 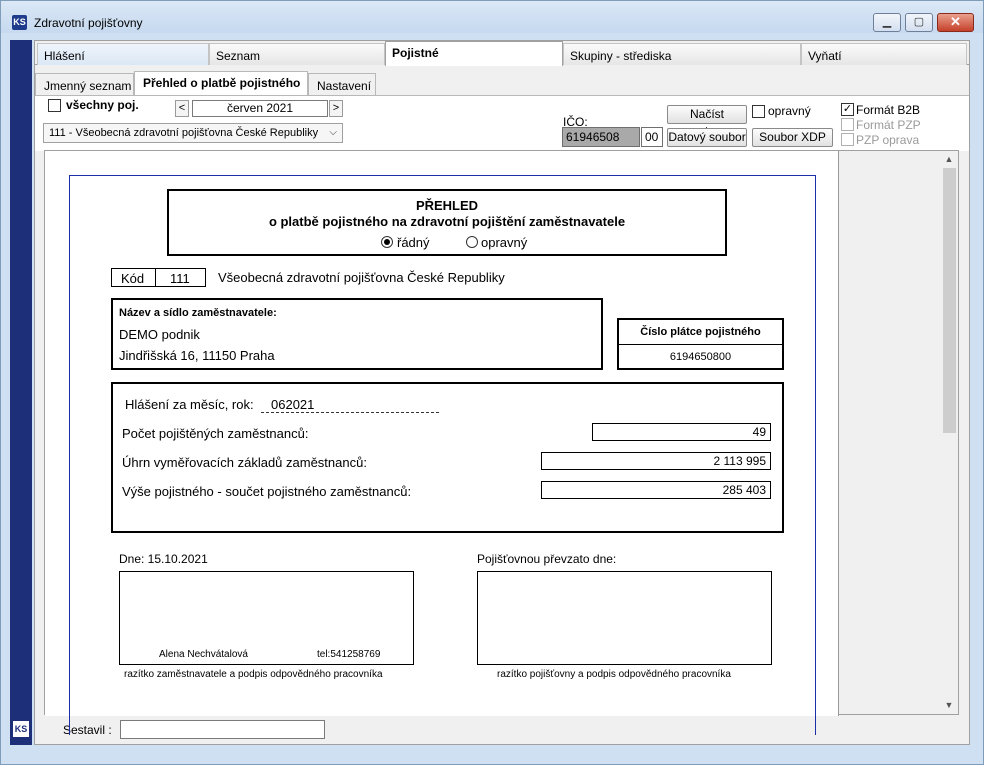 What do you see at coordinates (215, 433) in the screenshot?
I see `insured-count-label: Počet pojištěných zaměstnanců:` at bounding box center [215, 433].